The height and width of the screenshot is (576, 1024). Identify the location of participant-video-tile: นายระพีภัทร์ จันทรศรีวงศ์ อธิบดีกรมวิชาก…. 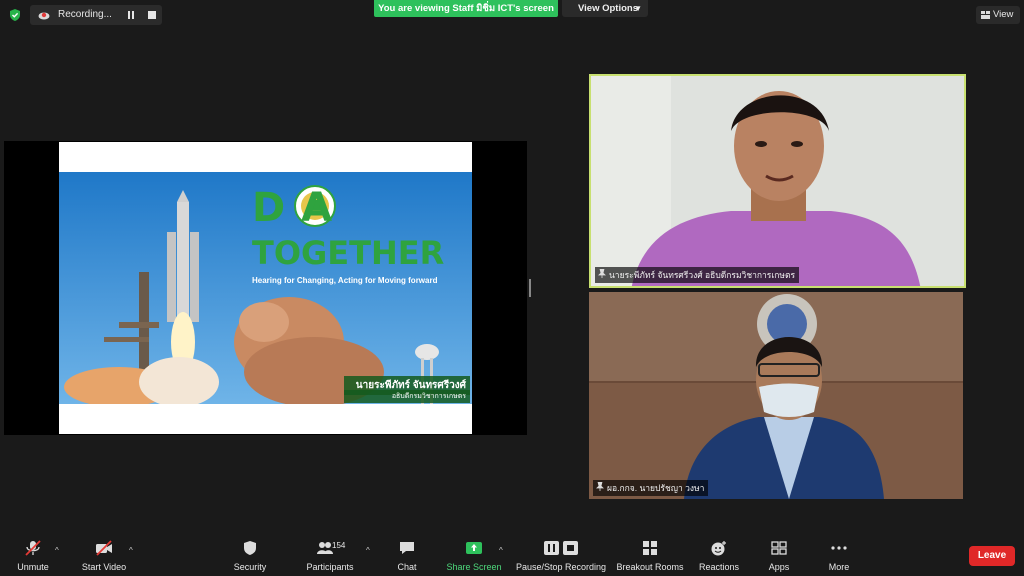
(777, 181).